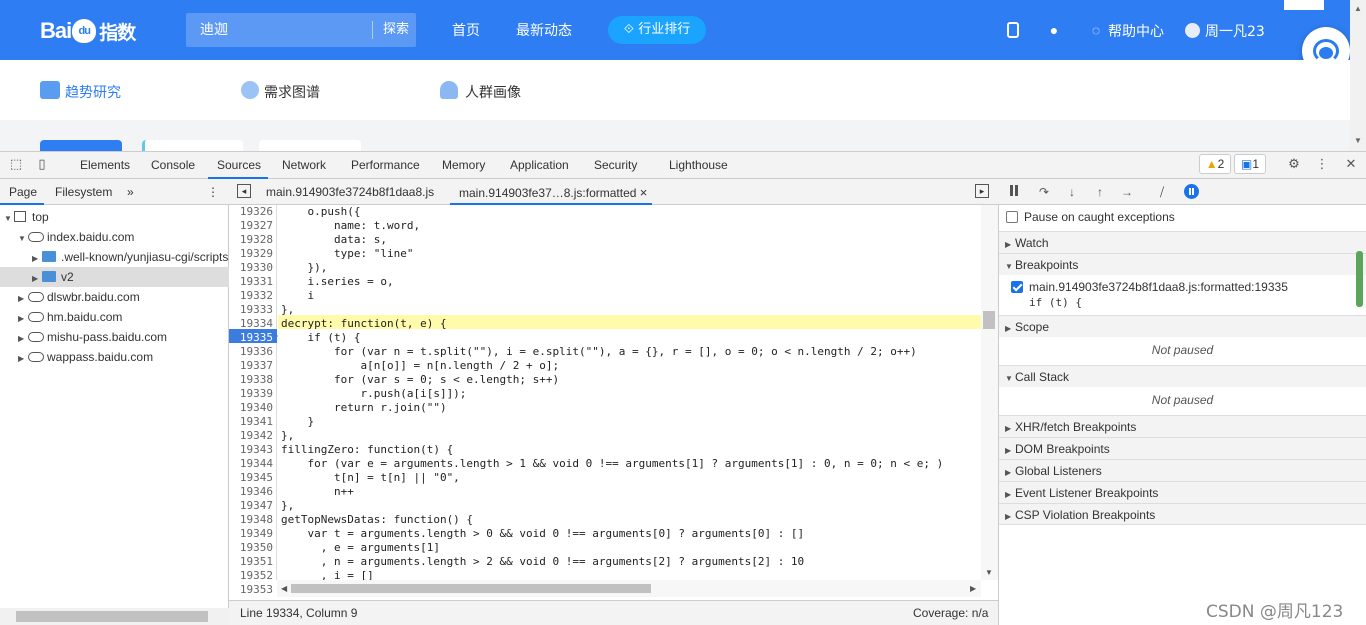  I want to click on navigator-menu-icon: ⋮, so click(213, 192).